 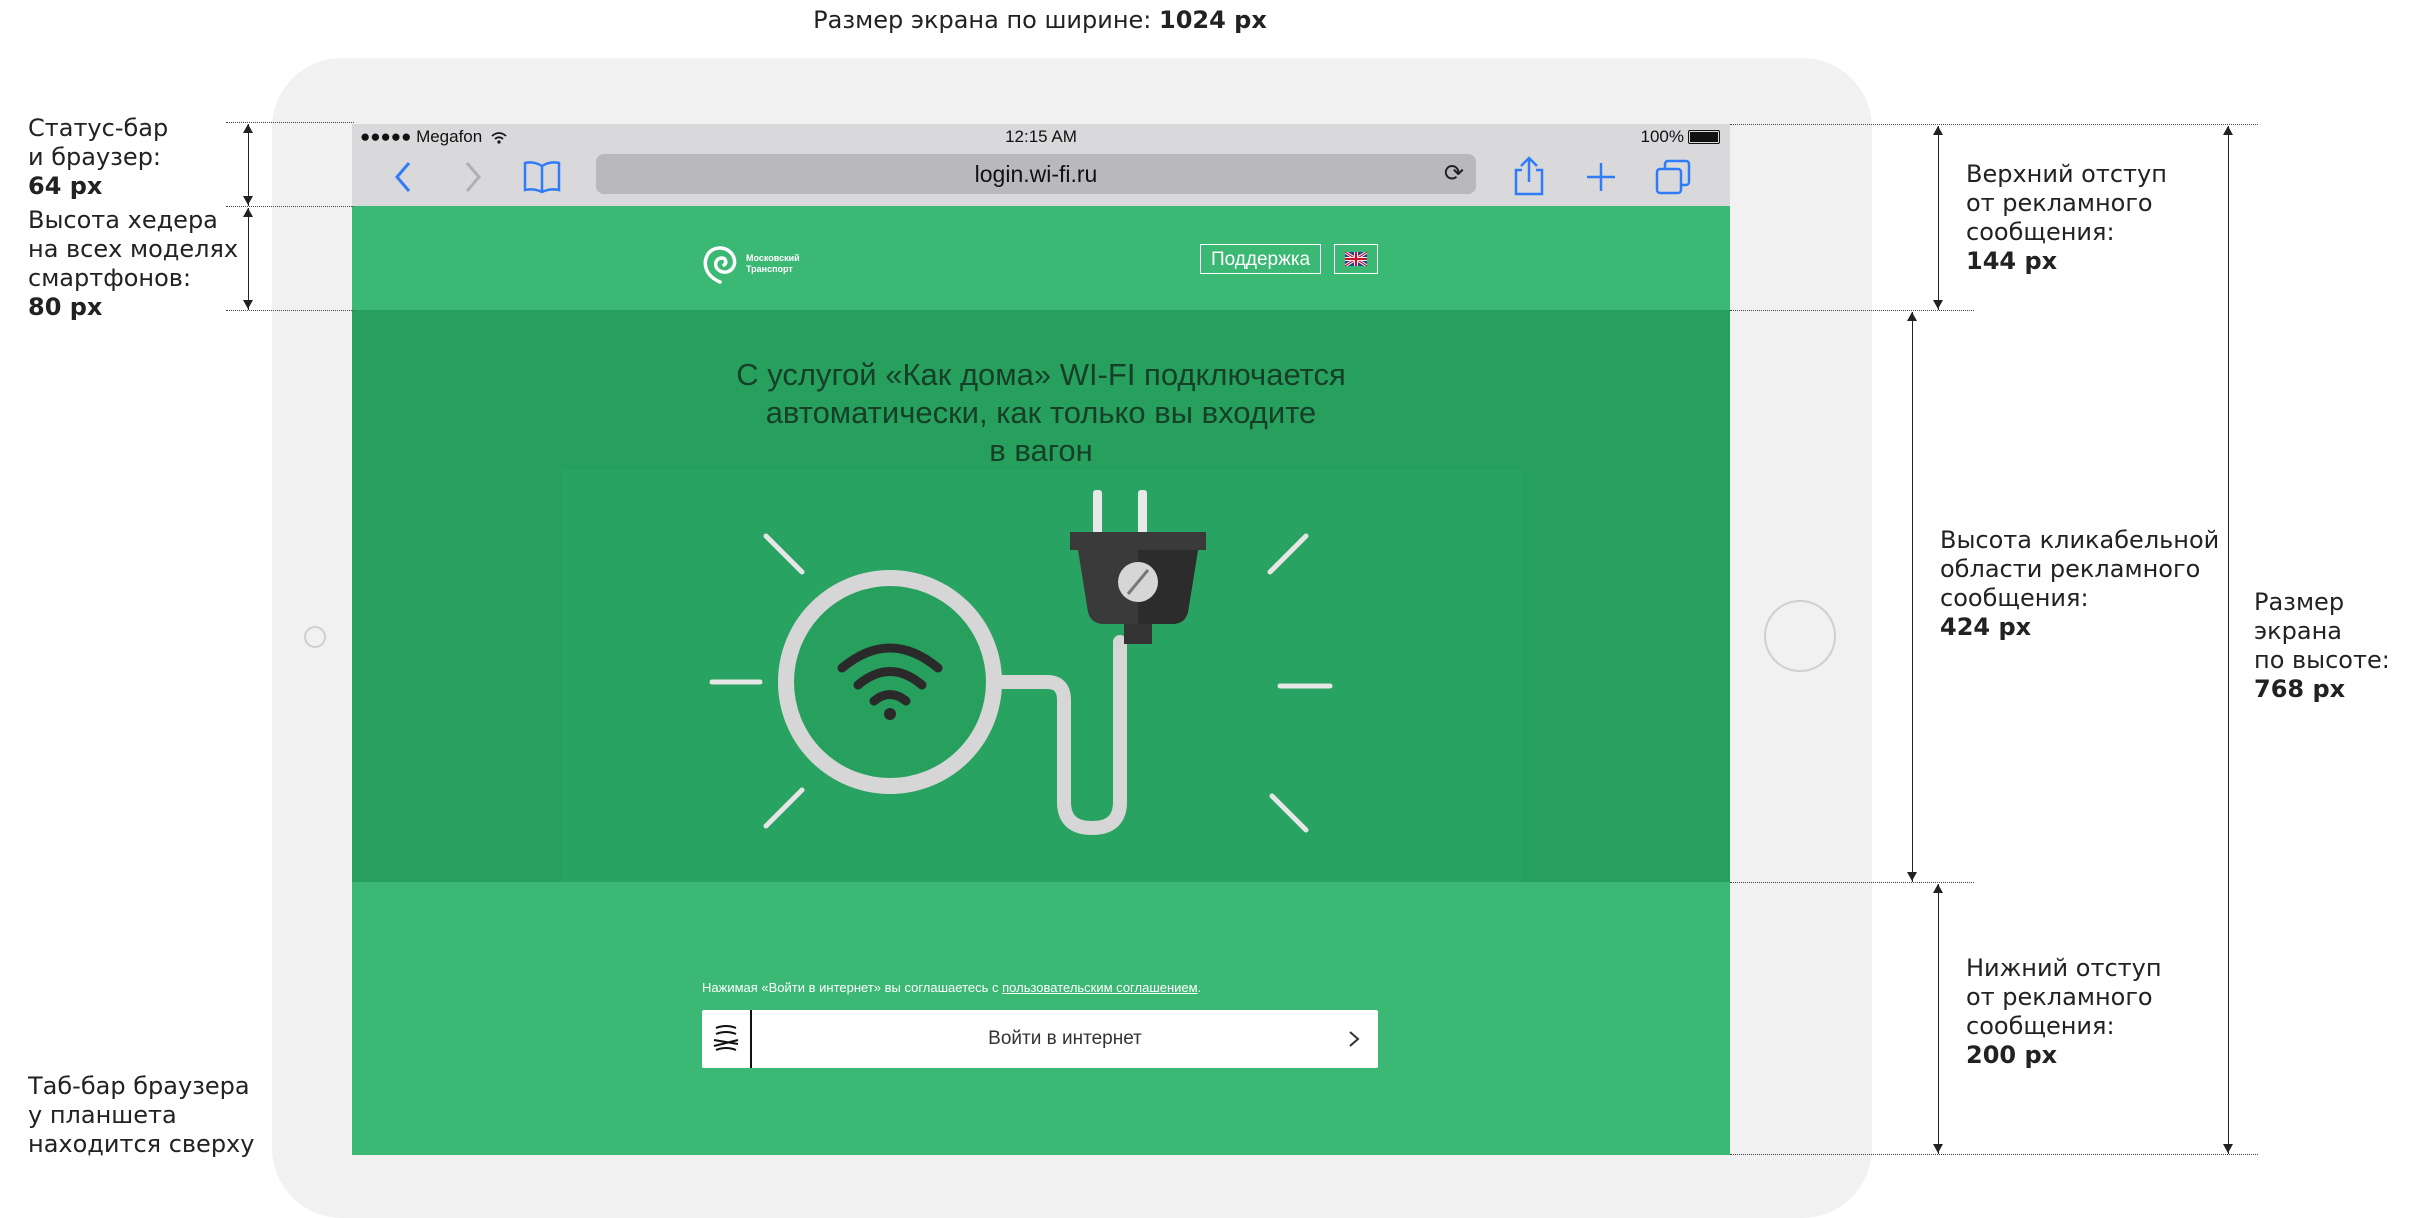 I want to click on tabs-icon, so click(x=1673, y=177).